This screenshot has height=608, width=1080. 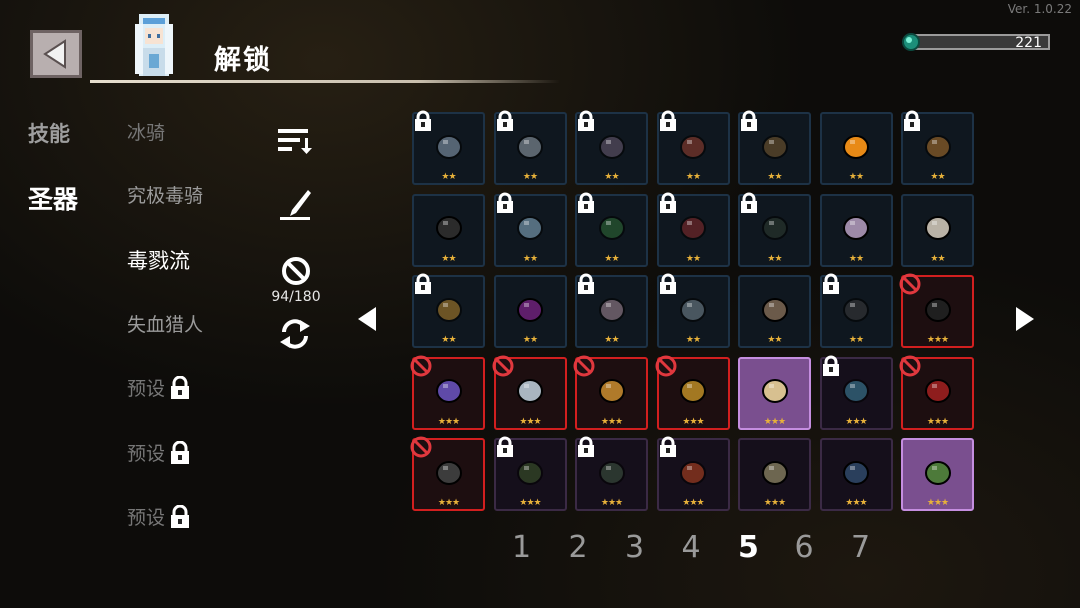 What do you see at coordinates (160, 387) in the screenshot?
I see `build-item-preset-1: 预设` at bounding box center [160, 387].